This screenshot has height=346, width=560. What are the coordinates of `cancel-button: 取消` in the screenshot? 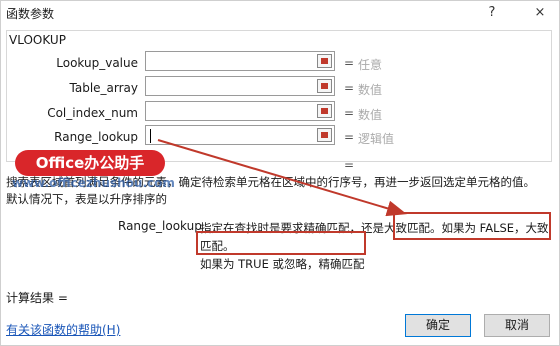 It's located at (517, 325).